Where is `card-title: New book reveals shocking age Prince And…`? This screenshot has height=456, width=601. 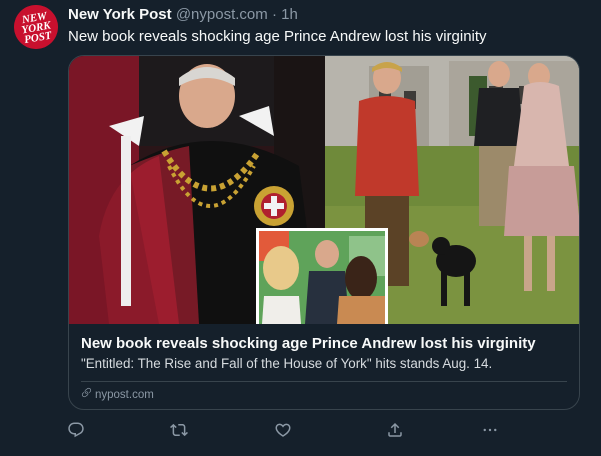
card-title: New book reveals shocking age Prince And… is located at coordinates (324, 344).